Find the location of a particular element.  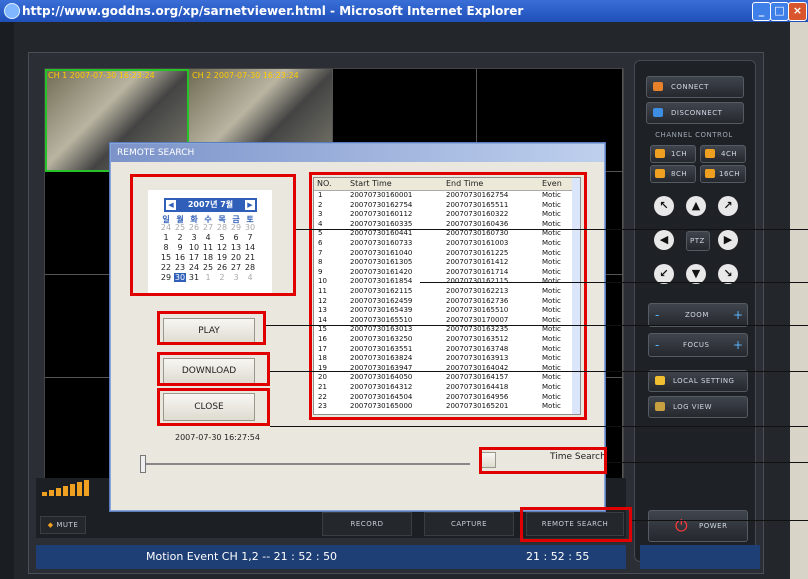

ie-icon is located at coordinates (12, 11).